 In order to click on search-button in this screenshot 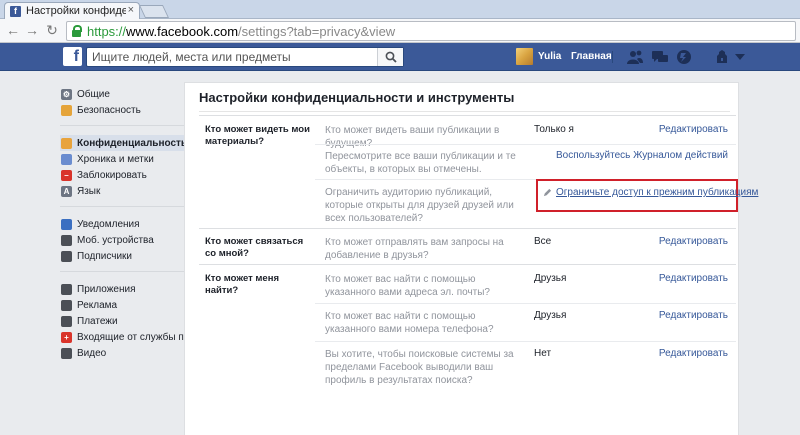, I will do `click(390, 57)`.